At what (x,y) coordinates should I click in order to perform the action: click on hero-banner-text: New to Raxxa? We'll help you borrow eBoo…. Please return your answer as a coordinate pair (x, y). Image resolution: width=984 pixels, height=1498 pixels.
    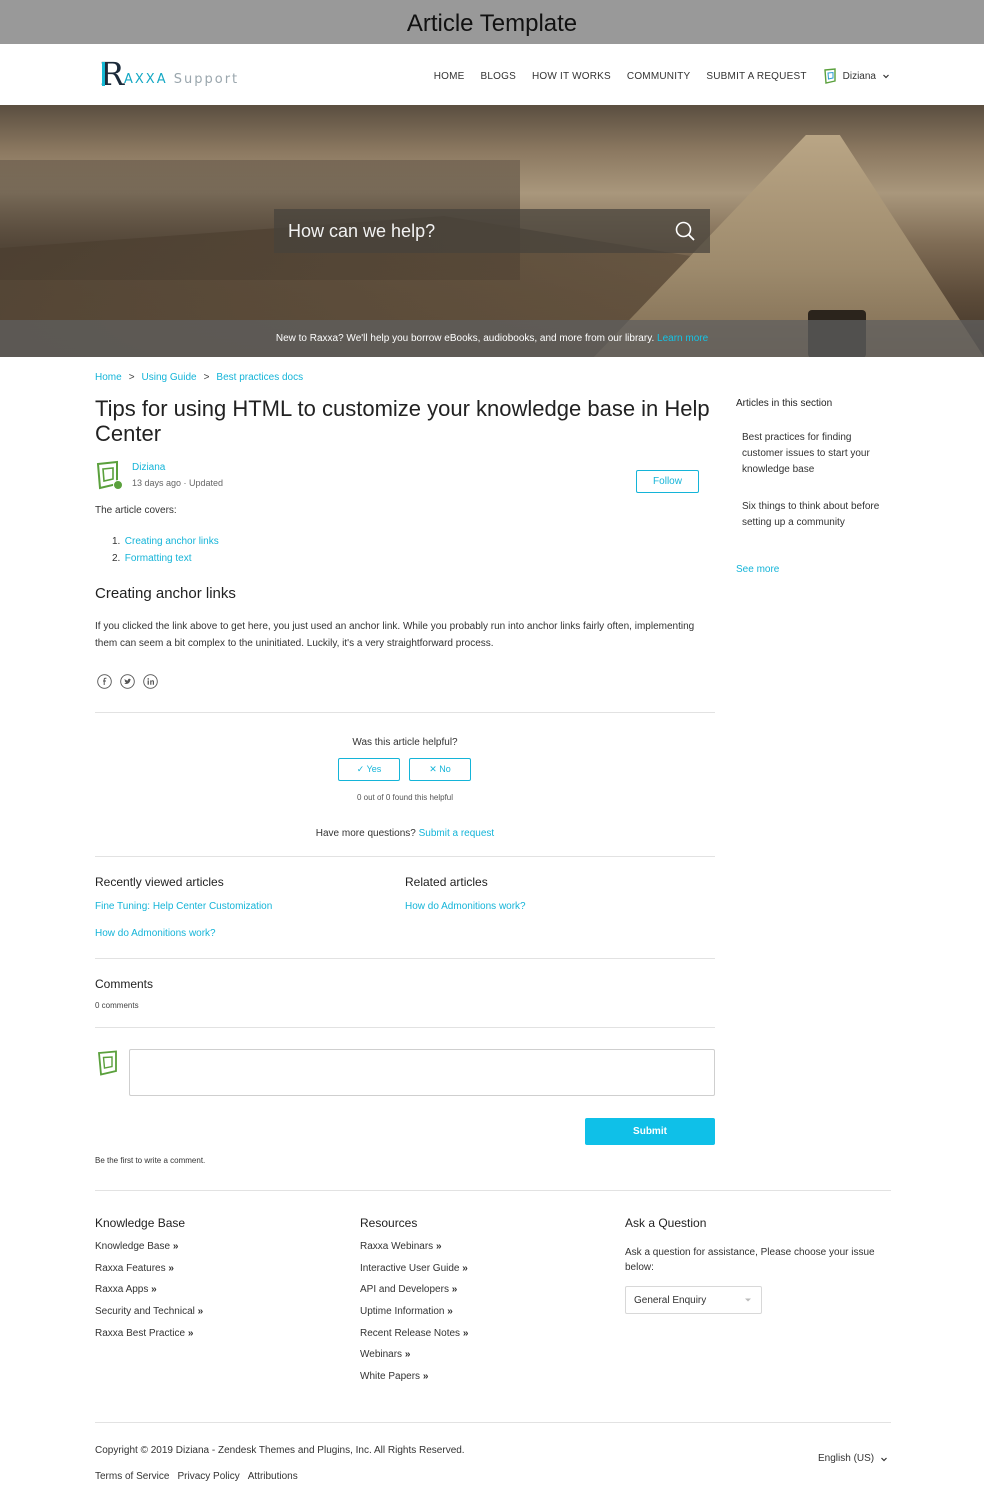
    Looking at the image, I should click on (492, 338).